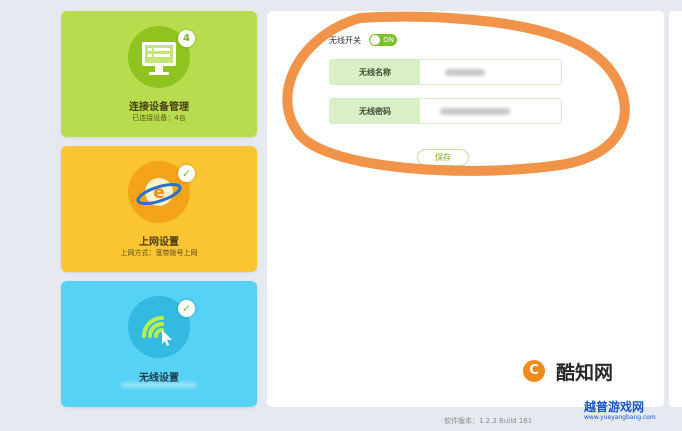 The image size is (682, 431). Describe the element at coordinates (159, 74) in the screenshot. I see `card-connected-devices: 4 连接设备管理 已连接设备：4台` at that location.